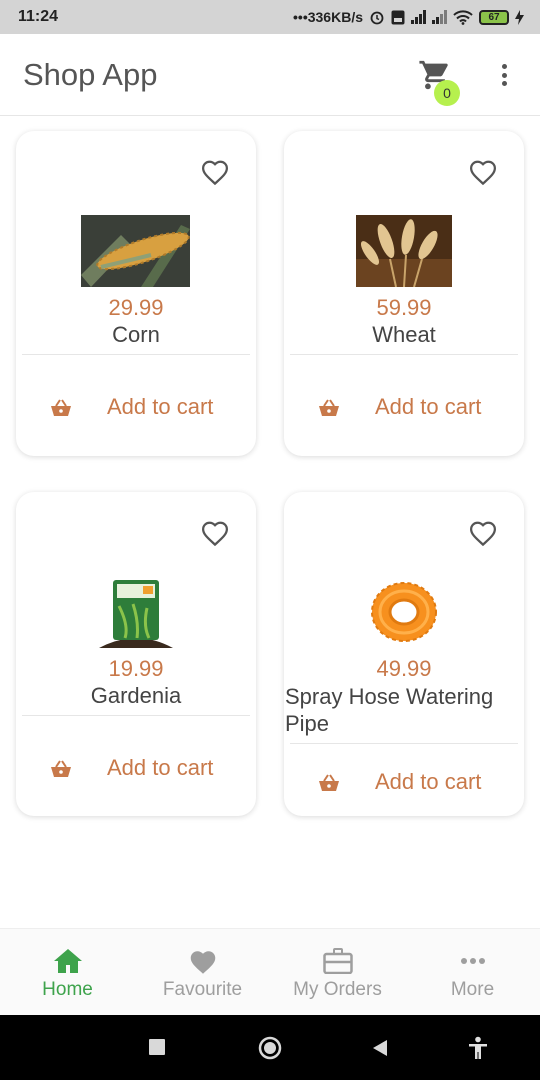 This screenshot has width=540, height=1080. What do you see at coordinates (136, 668) in the screenshot?
I see `product-price: 19.99` at bounding box center [136, 668].